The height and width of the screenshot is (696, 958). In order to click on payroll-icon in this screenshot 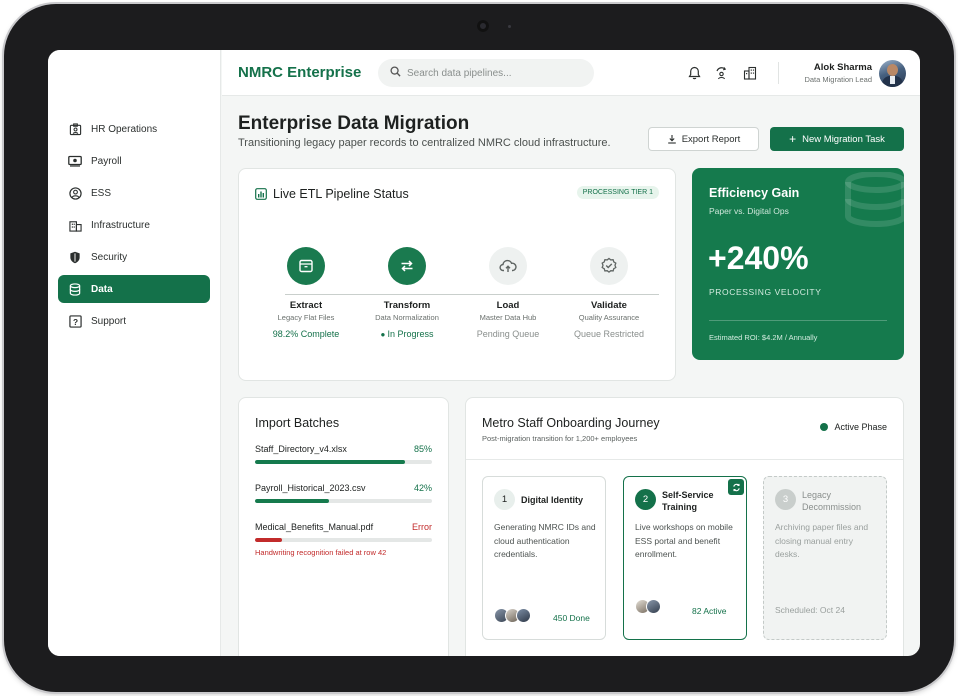, I will do `click(75, 161)`.